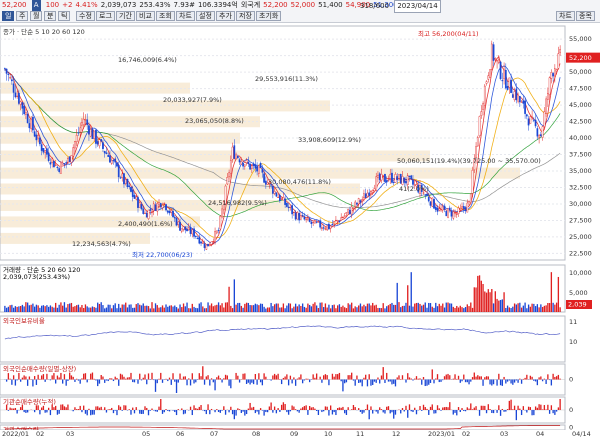  I want to click on toolbar-button: 수정, so click(85, 16).